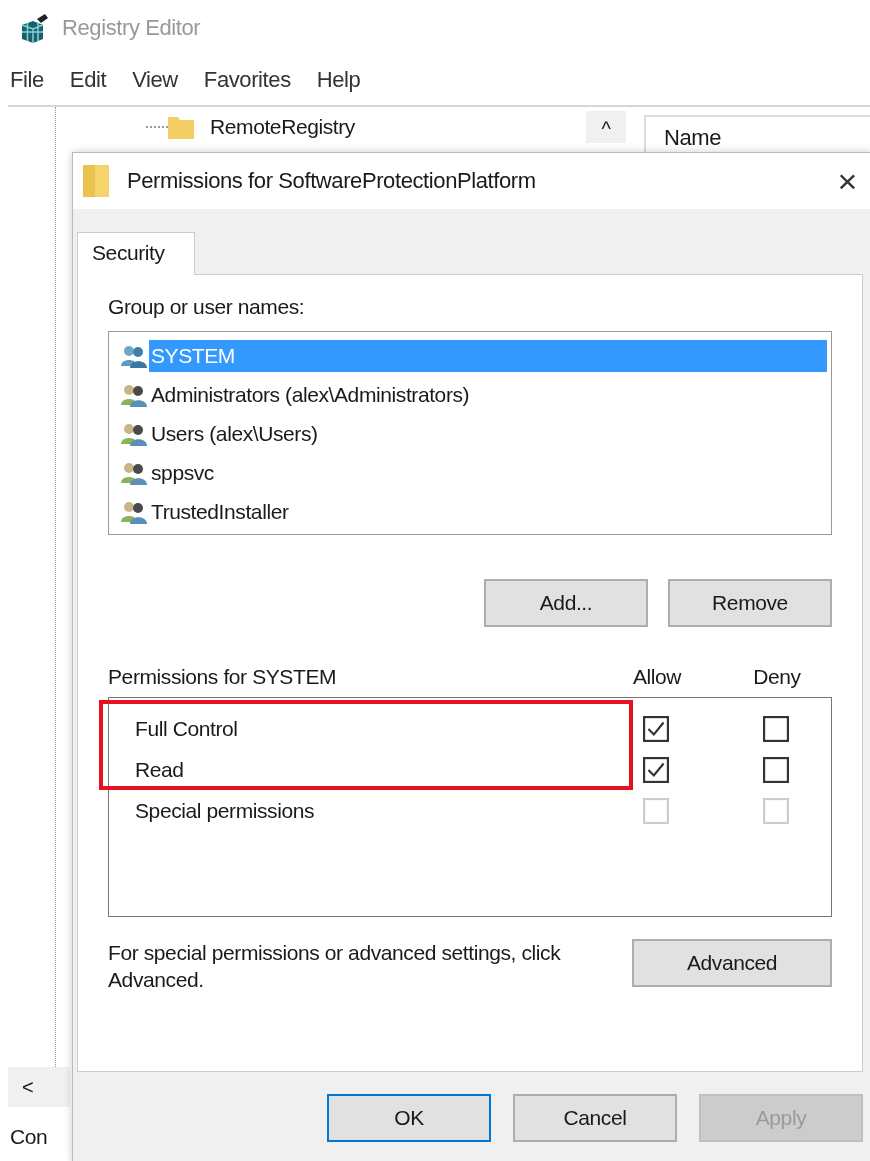 The image size is (870, 1161). Describe the element at coordinates (312, 394) in the screenshot. I see `user-list-item: Administrators (alex\Administrators)` at that location.